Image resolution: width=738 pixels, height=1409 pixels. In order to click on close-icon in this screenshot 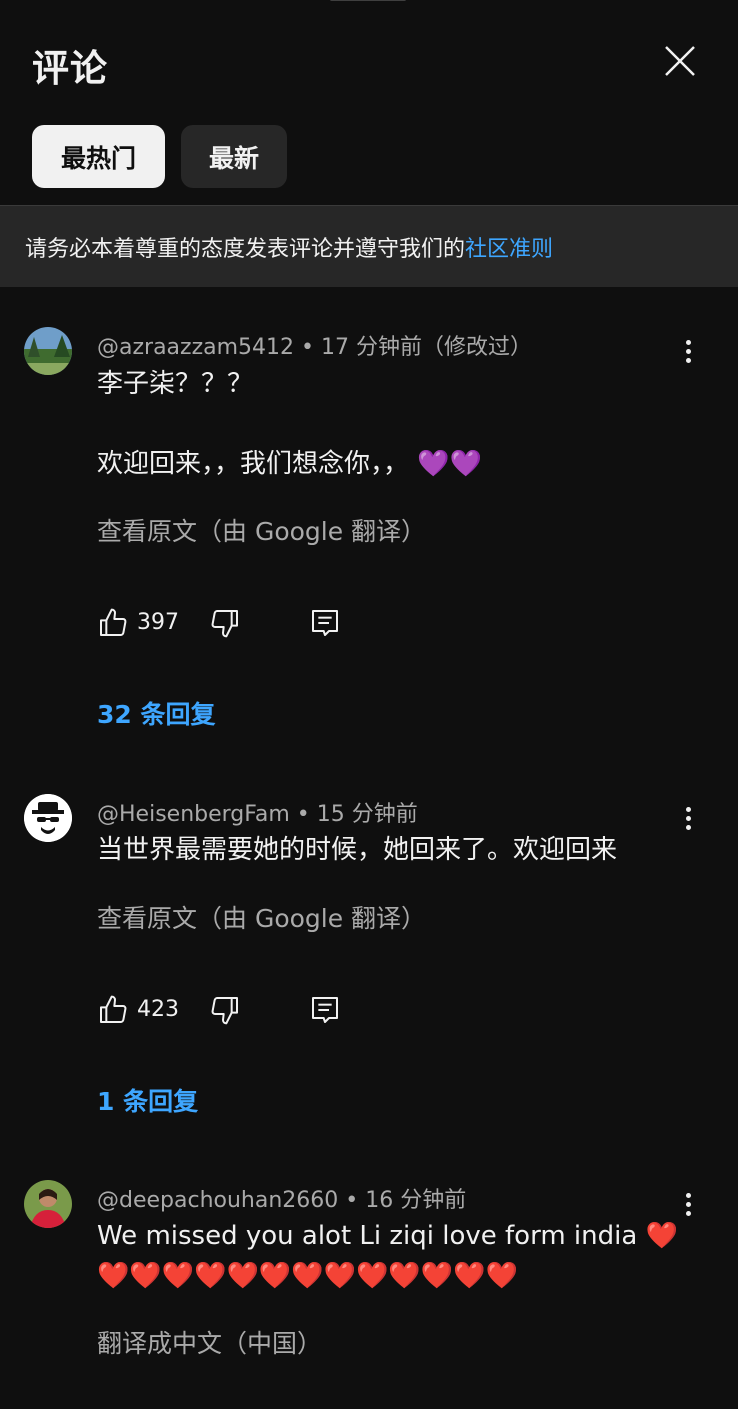, I will do `click(680, 61)`.